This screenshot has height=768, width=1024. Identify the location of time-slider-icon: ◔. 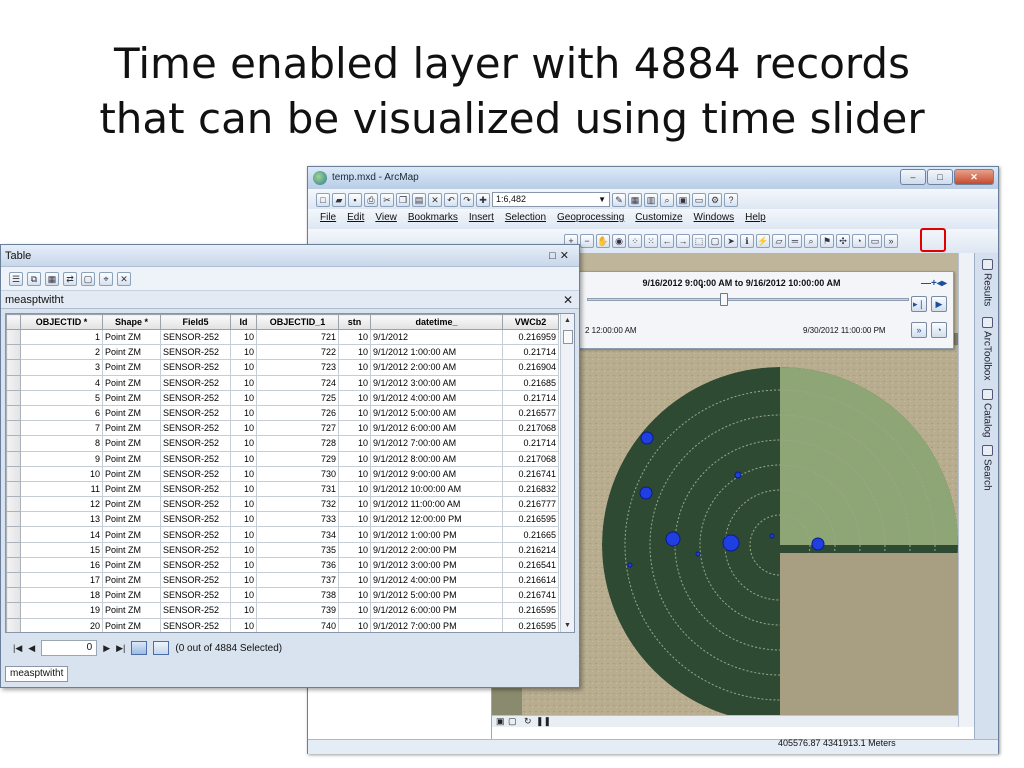
(859, 241).